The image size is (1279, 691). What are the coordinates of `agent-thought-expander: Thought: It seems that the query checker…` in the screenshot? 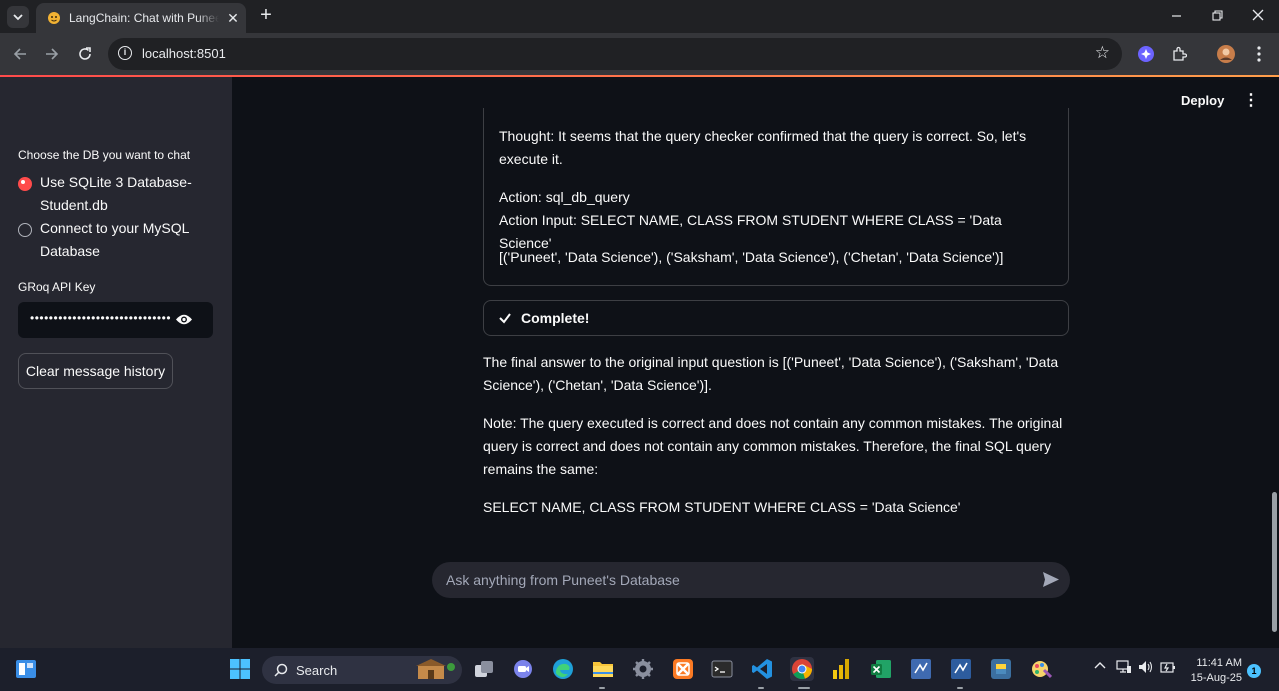 It's located at (776, 197).